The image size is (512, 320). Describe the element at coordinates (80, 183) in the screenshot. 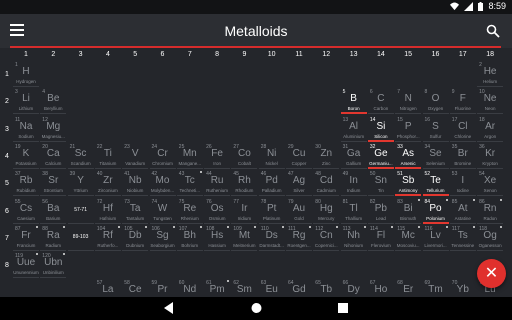

I see `element-cell-y: 39 Y Yttrium` at that location.